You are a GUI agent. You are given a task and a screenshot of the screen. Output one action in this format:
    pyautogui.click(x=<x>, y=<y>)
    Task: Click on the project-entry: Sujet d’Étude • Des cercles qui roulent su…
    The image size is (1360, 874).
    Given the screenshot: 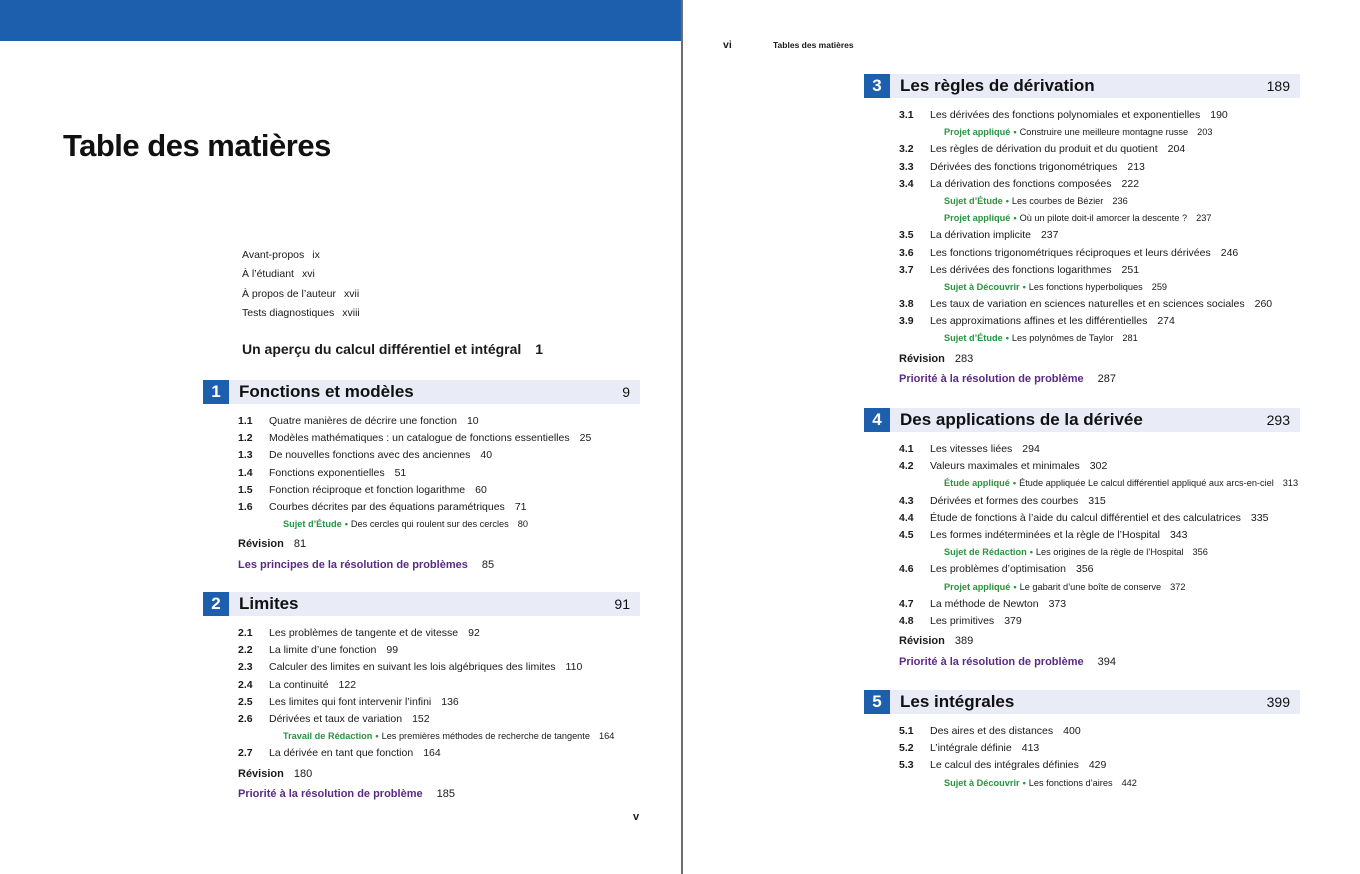 What is the action you would take?
    pyautogui.click(x=439, y=524)
    